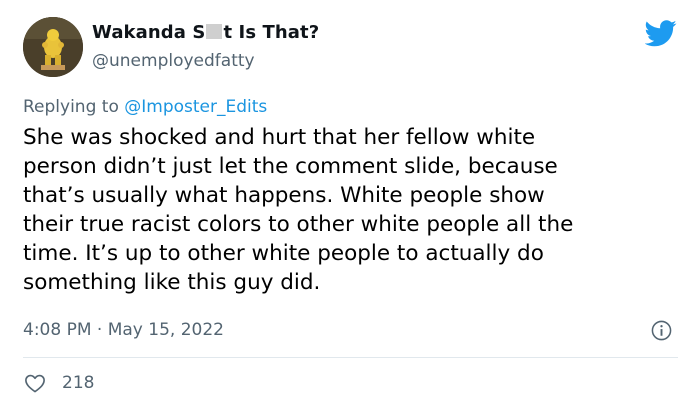 The width and height of the screenshot is (700, 410). Describe the element at coordinates (35, 383) in the screenshot. I see `heart-icon` at that location.